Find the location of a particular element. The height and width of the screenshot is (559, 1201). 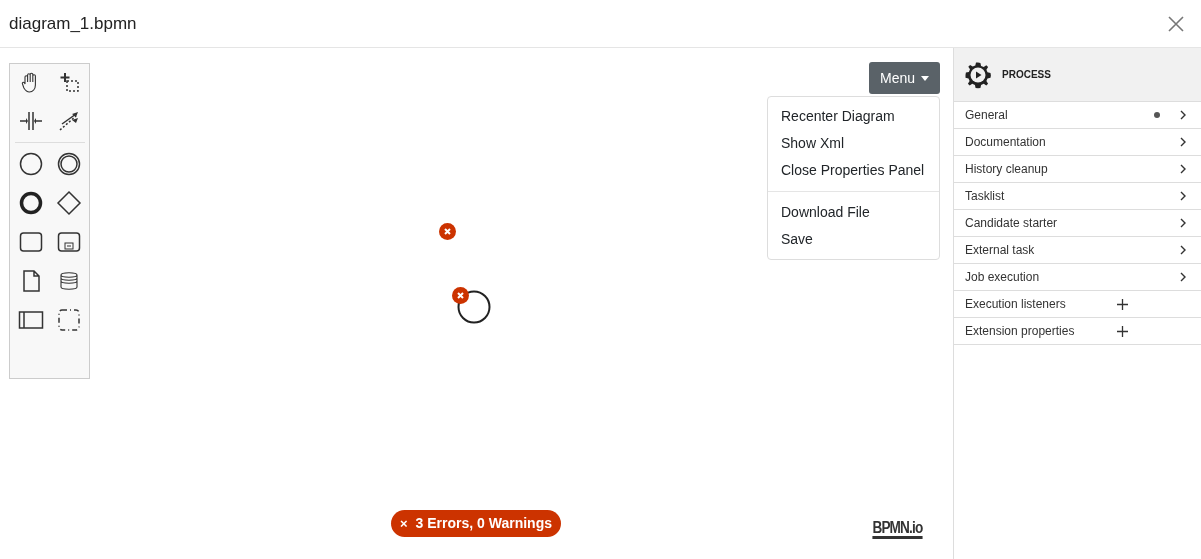

property-group-header: Candidate starter is located at coordinates (1077, 223).